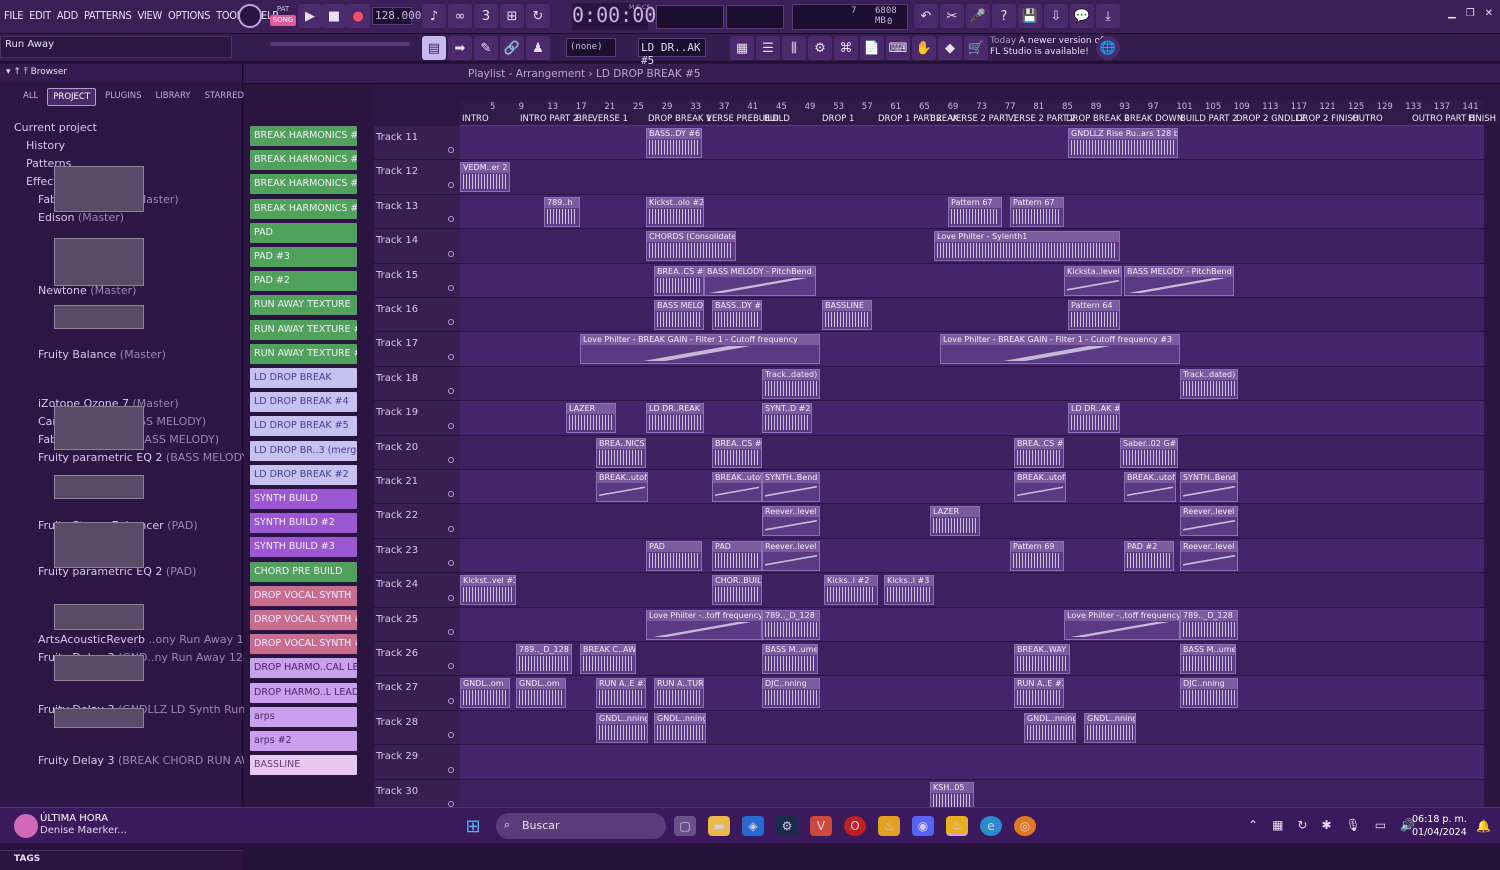 The image size is (1500, 870). What do you see at coordinates (753, 826) in the screenshot?
I see `store-icon: ◈` at bounding box center [753, 826].